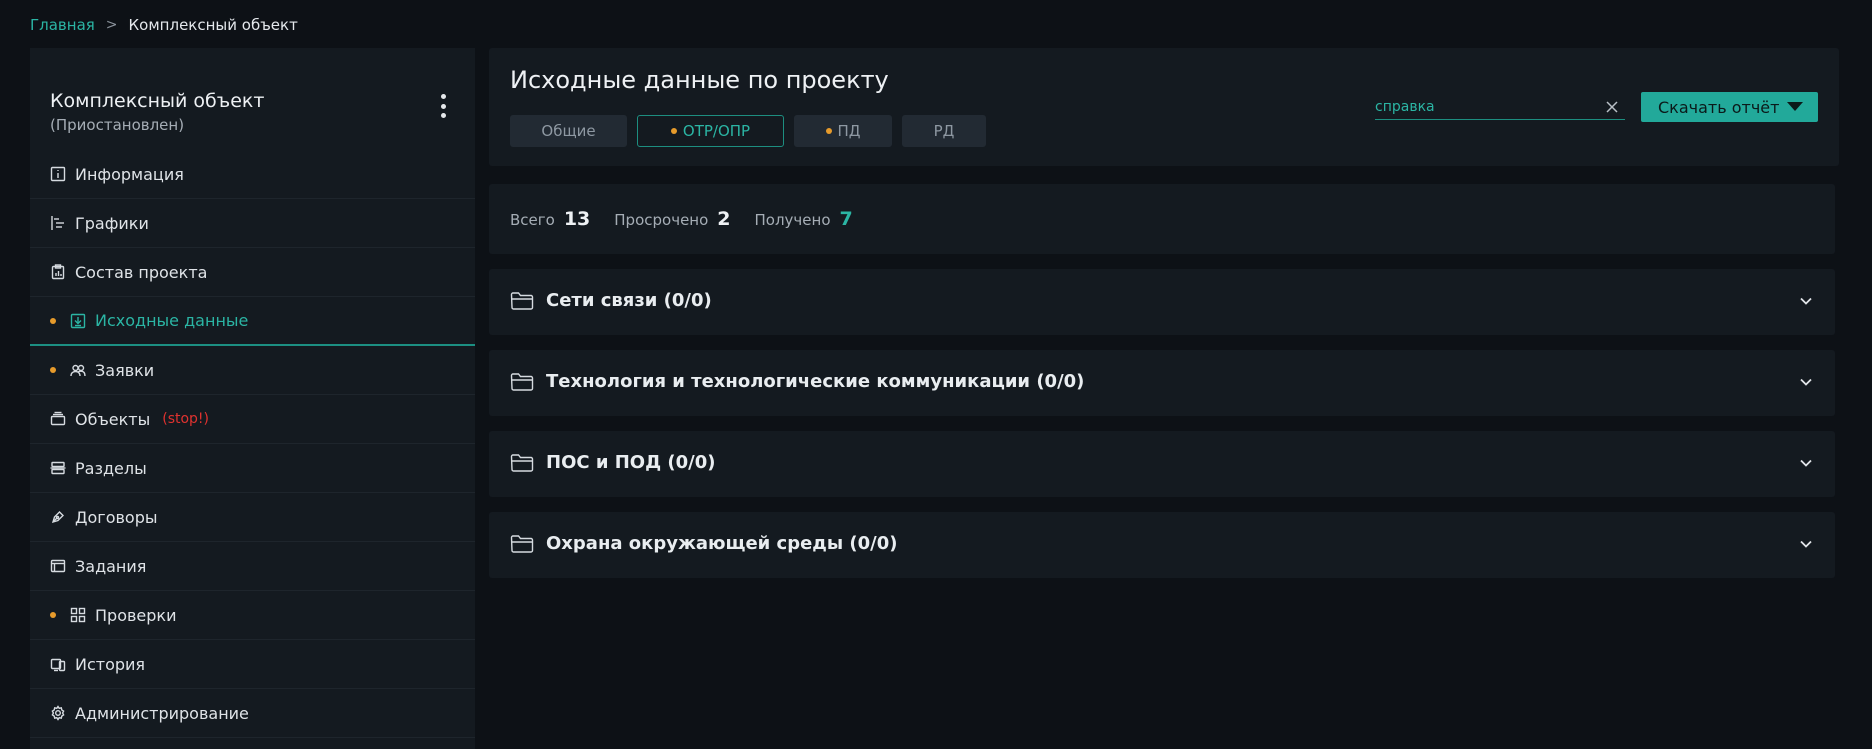 The height and width of the screenshot is (749, 1872). What do you see at coordinates (532, 220) in the screenshot?
I see `total-label: Всего` at bounding box center [532, 220].